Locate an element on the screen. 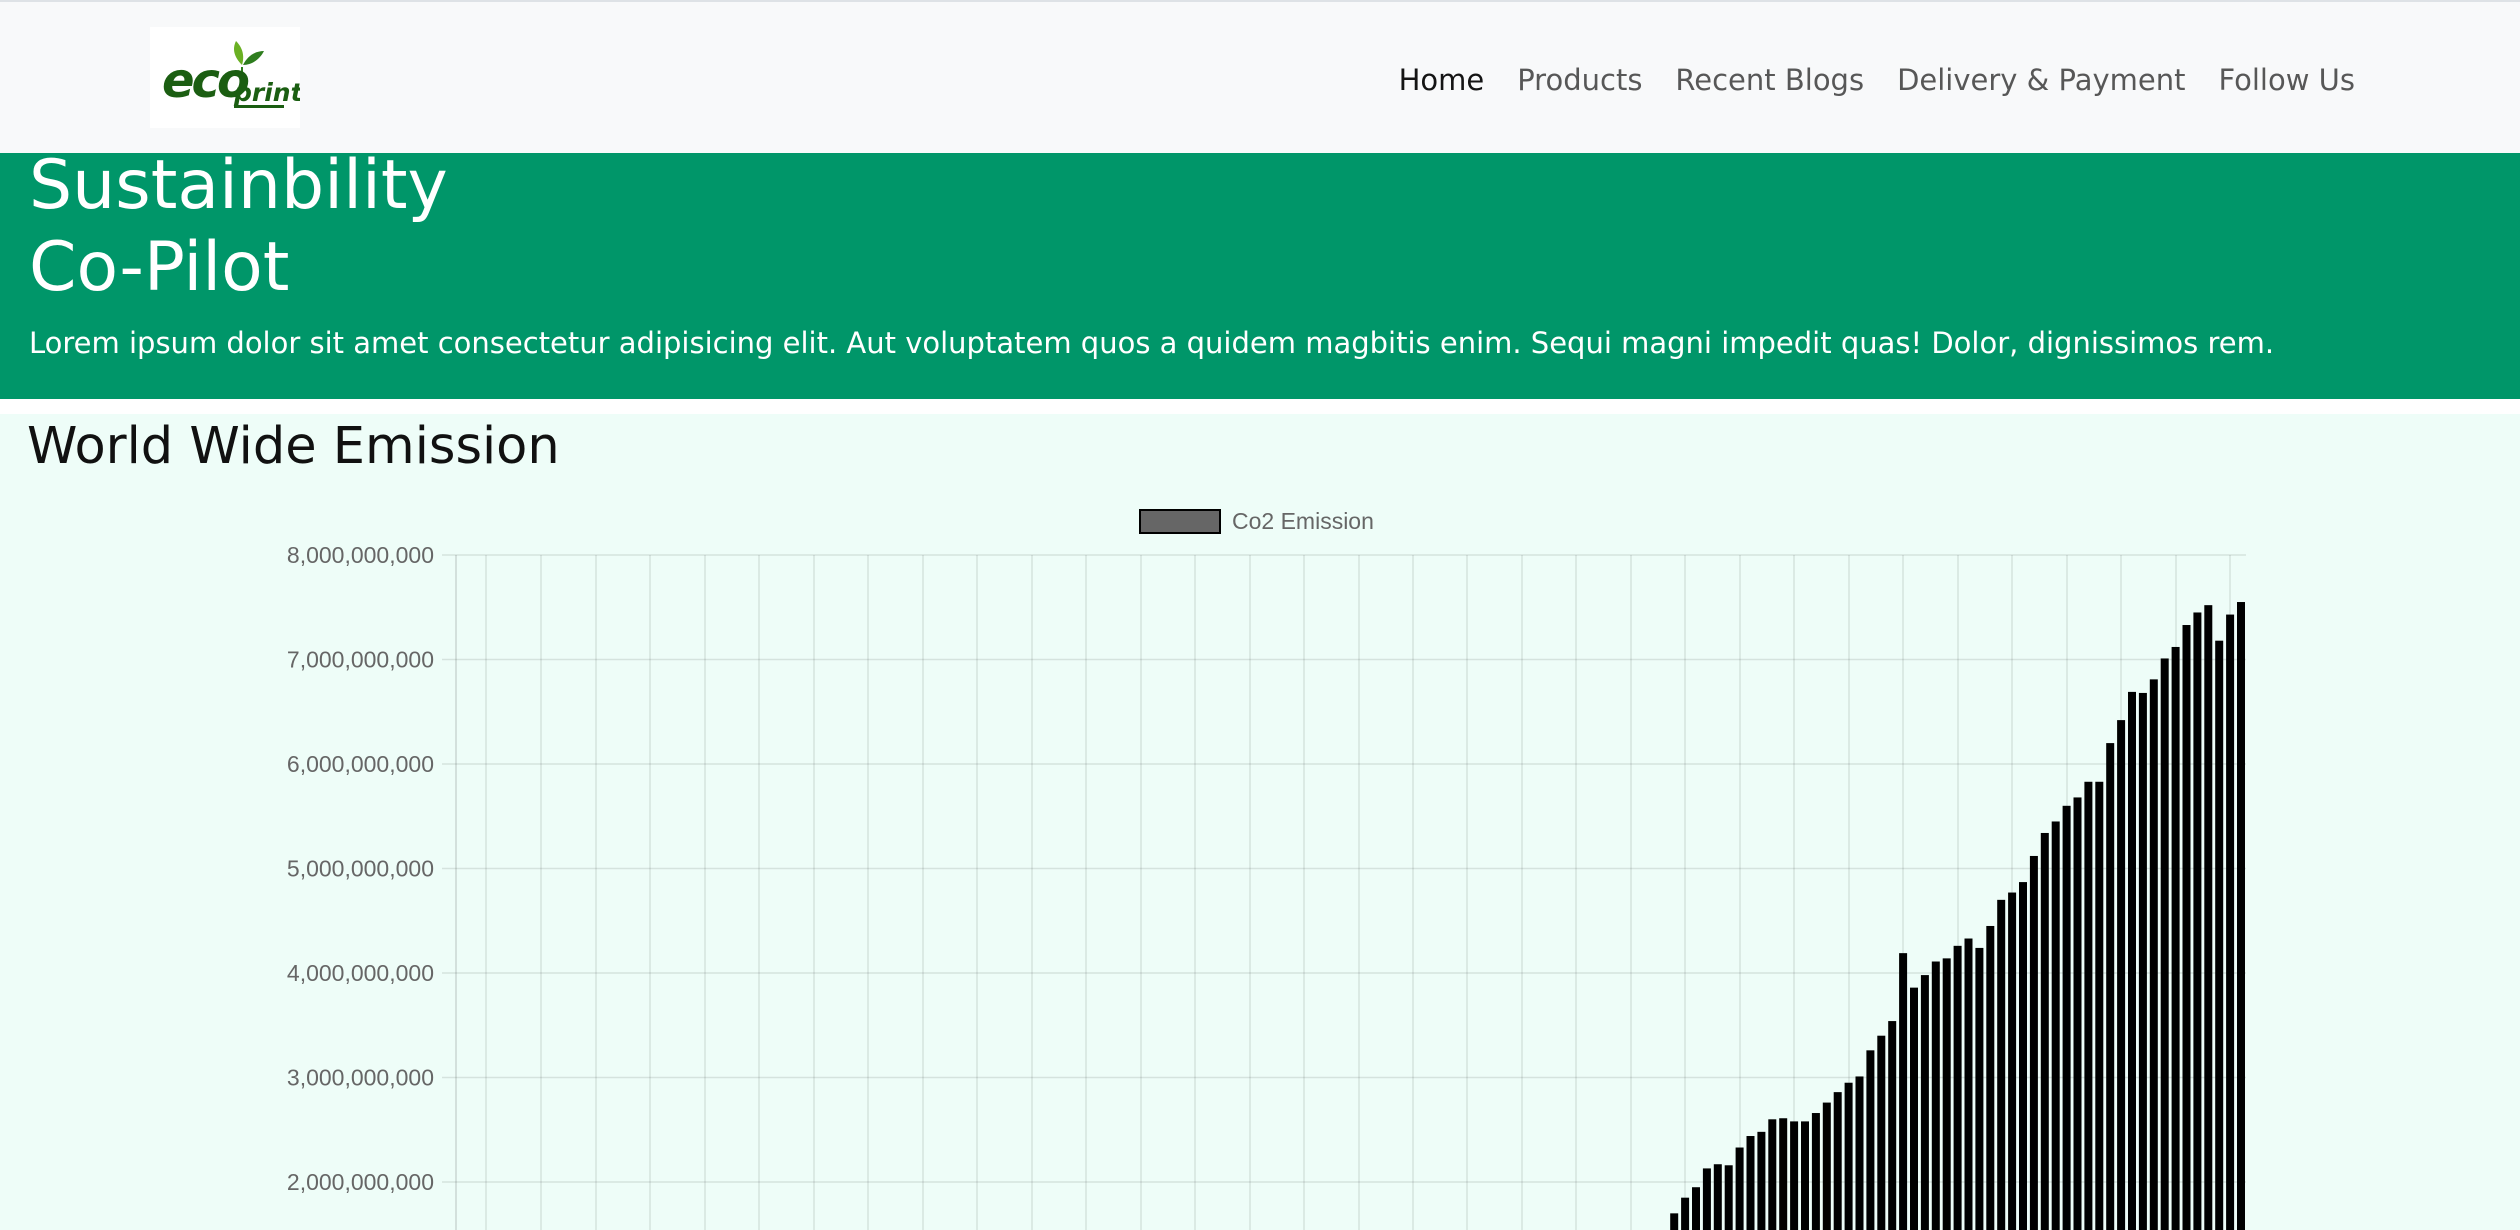 The image size is (2520, 1230). logo-image: eco print is located at coordinates (231, 75).